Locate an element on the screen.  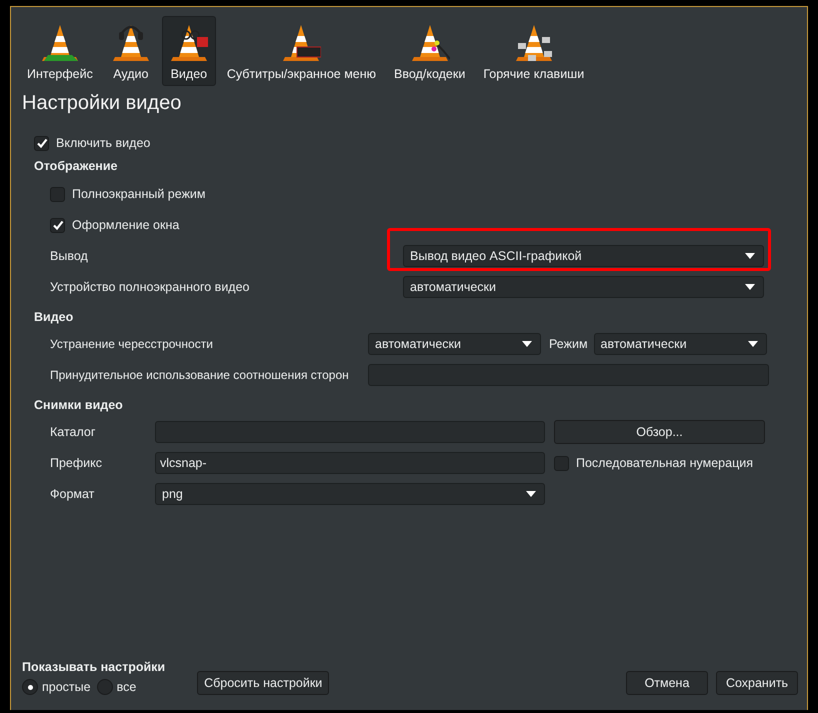
reset-button: Сбросить настройки is located at coordinates (263, 683).